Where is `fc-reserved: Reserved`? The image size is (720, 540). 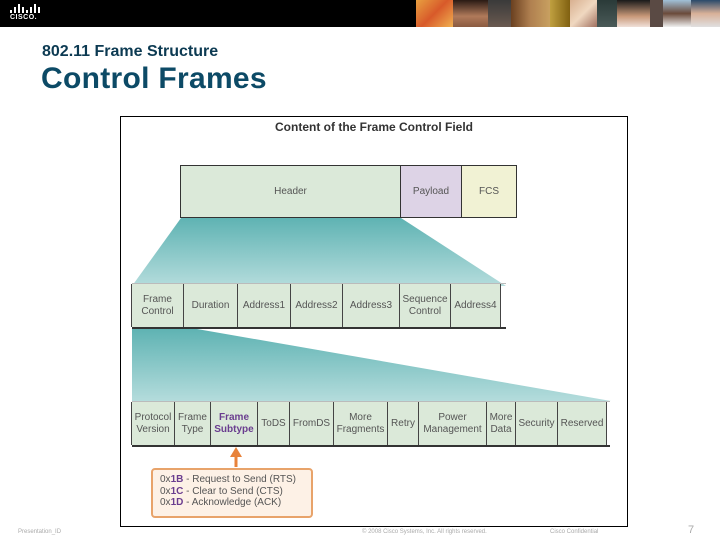 fc-reserved: Reserved is located at coordinates (582, 423).